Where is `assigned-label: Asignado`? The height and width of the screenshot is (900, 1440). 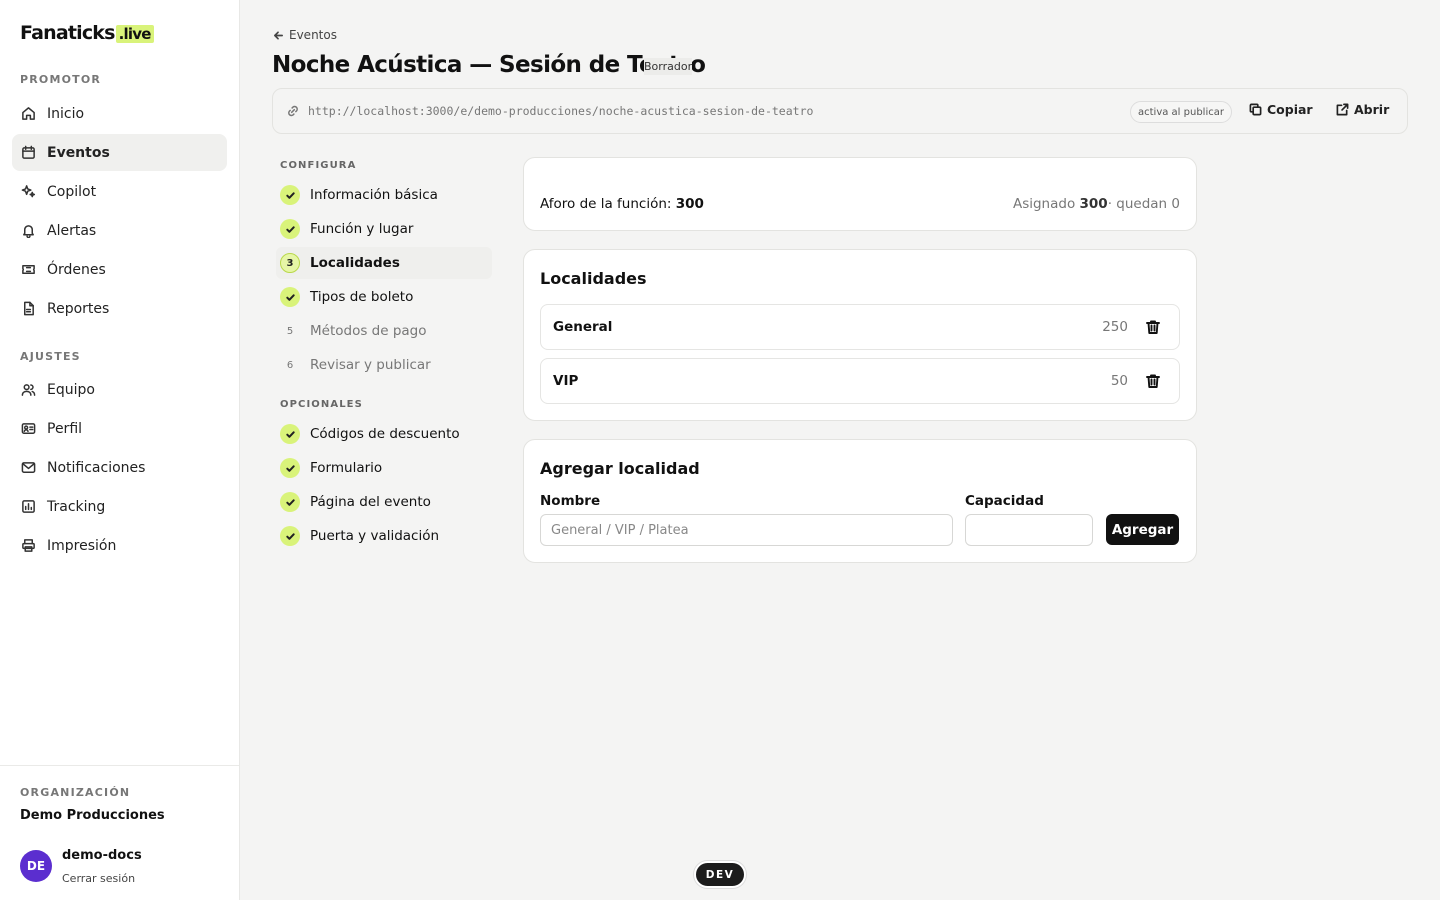 assigned-label: Asignado is located at coordinates (1044, 204).